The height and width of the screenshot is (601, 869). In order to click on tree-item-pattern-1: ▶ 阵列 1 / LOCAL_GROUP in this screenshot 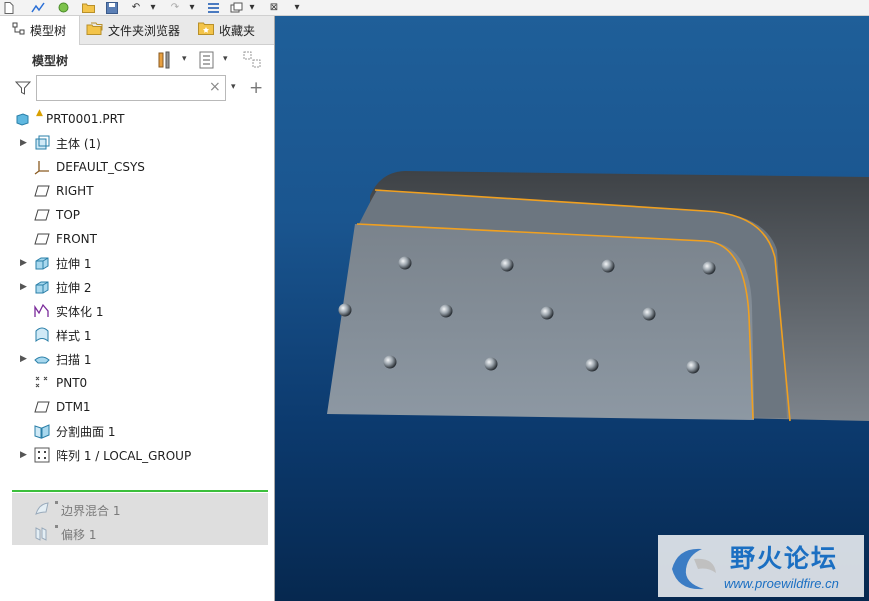, I will do `click(137, 455)`.